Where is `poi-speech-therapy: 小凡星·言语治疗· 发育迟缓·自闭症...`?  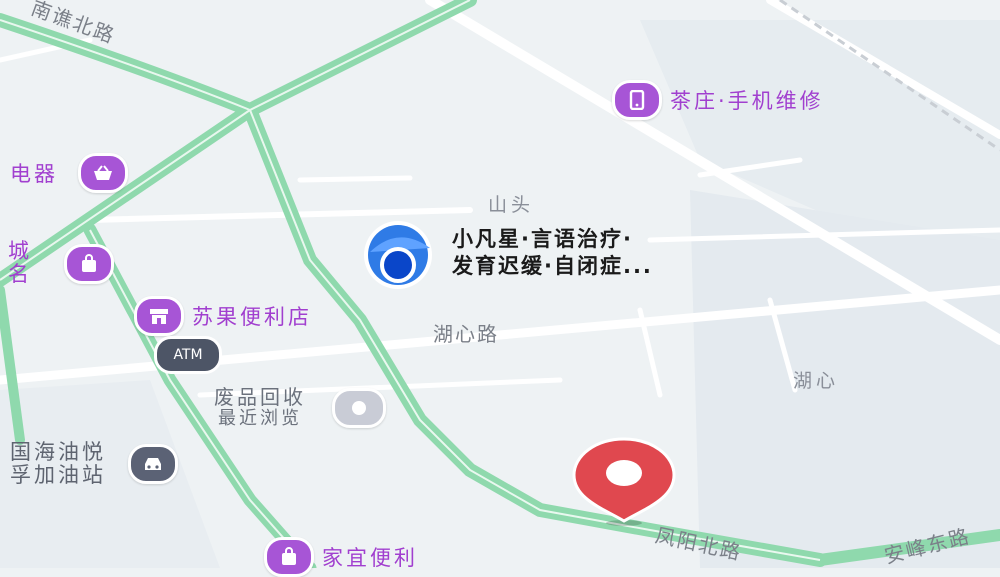
poi-speech-therapy: 小凡星·言语治疗· 发育迟缓·自闭症... is located at coordinates (552, 253).